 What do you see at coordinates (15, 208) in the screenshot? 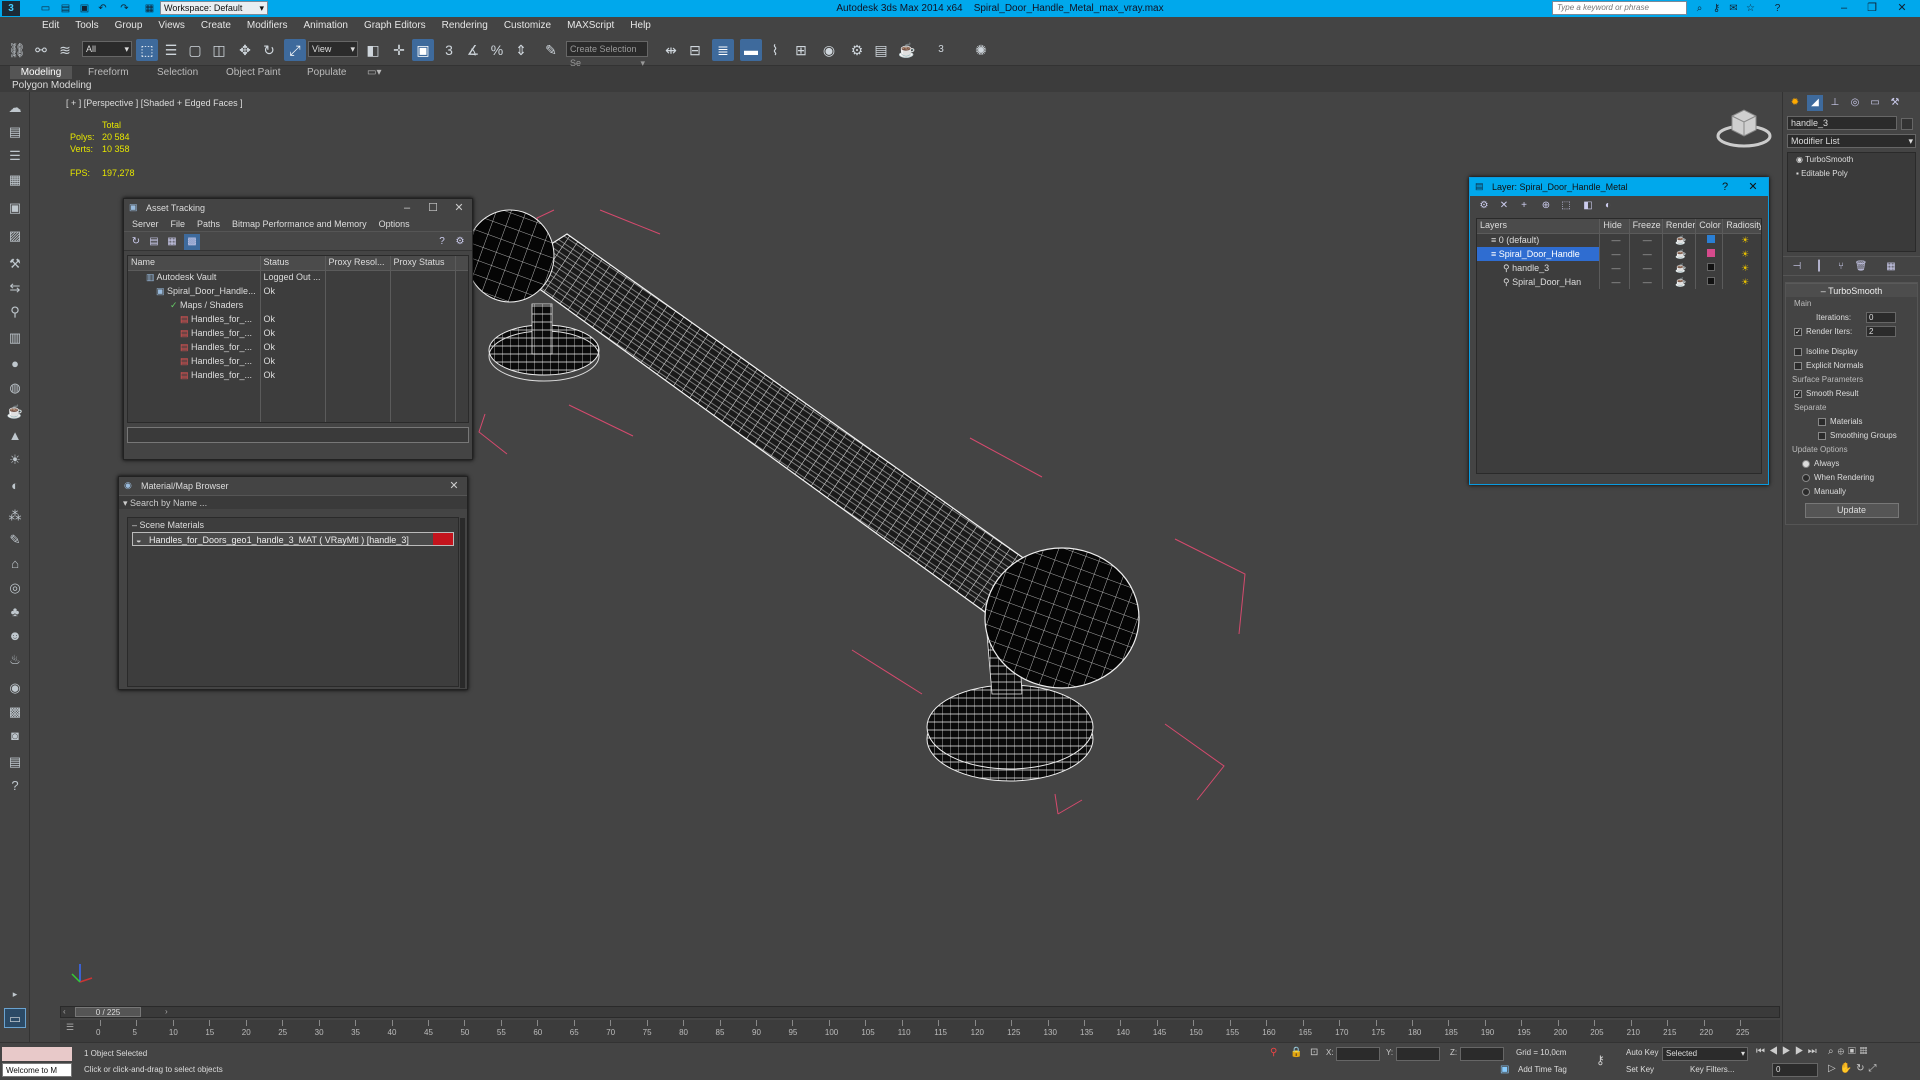
I see `container-icon: ▣` at bounding box center [15, 208].